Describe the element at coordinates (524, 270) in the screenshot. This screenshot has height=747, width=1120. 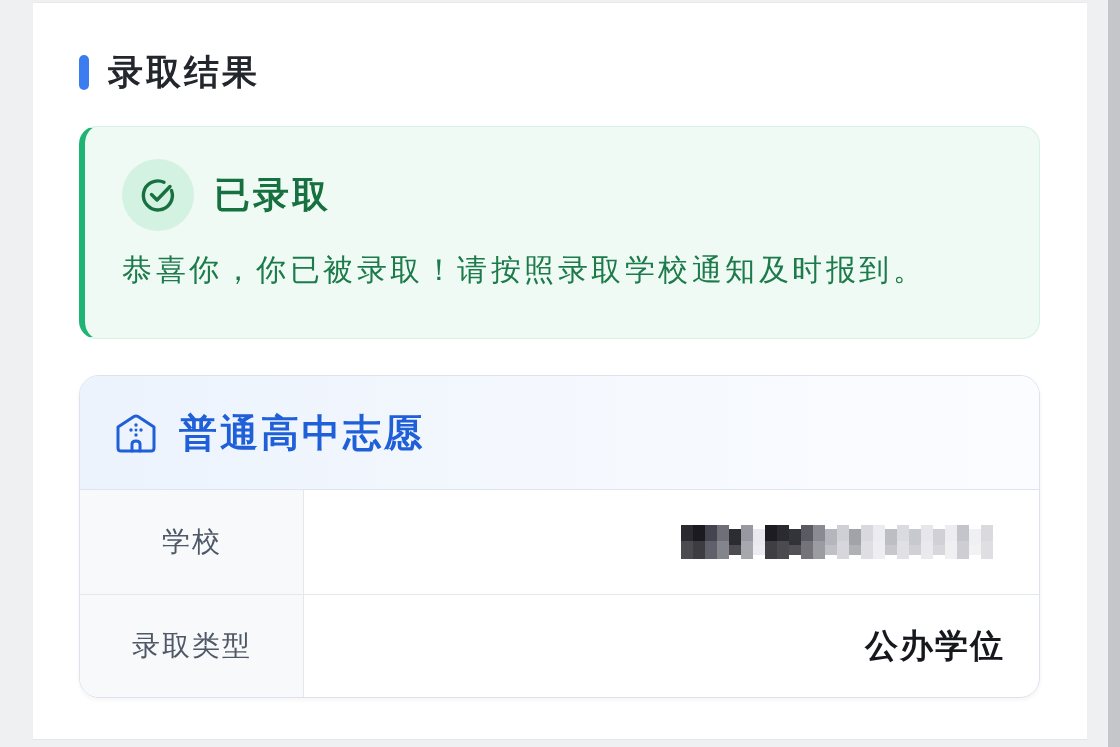
I see `status-message: 恭喜你，你已被录取！请按照录取学校通知及时报到。` at that location.